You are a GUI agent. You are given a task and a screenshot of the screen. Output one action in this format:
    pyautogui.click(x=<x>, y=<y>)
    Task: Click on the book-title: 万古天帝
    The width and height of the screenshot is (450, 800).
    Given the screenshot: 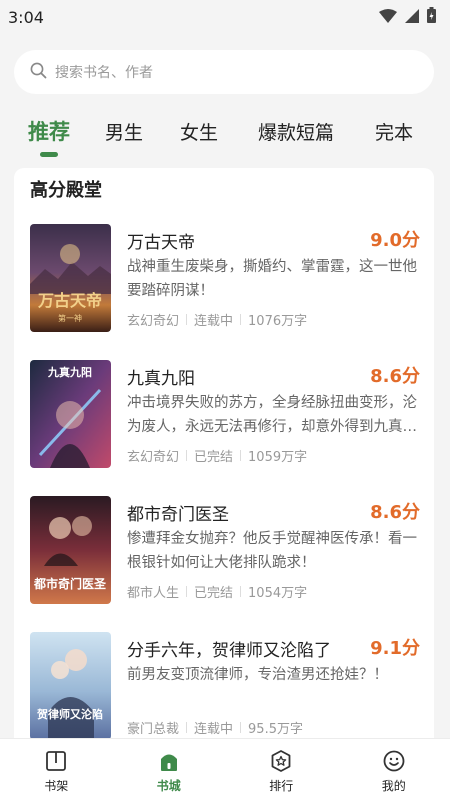 What is the action you would take?
    pyautogui.click(x=161, y=243)
    